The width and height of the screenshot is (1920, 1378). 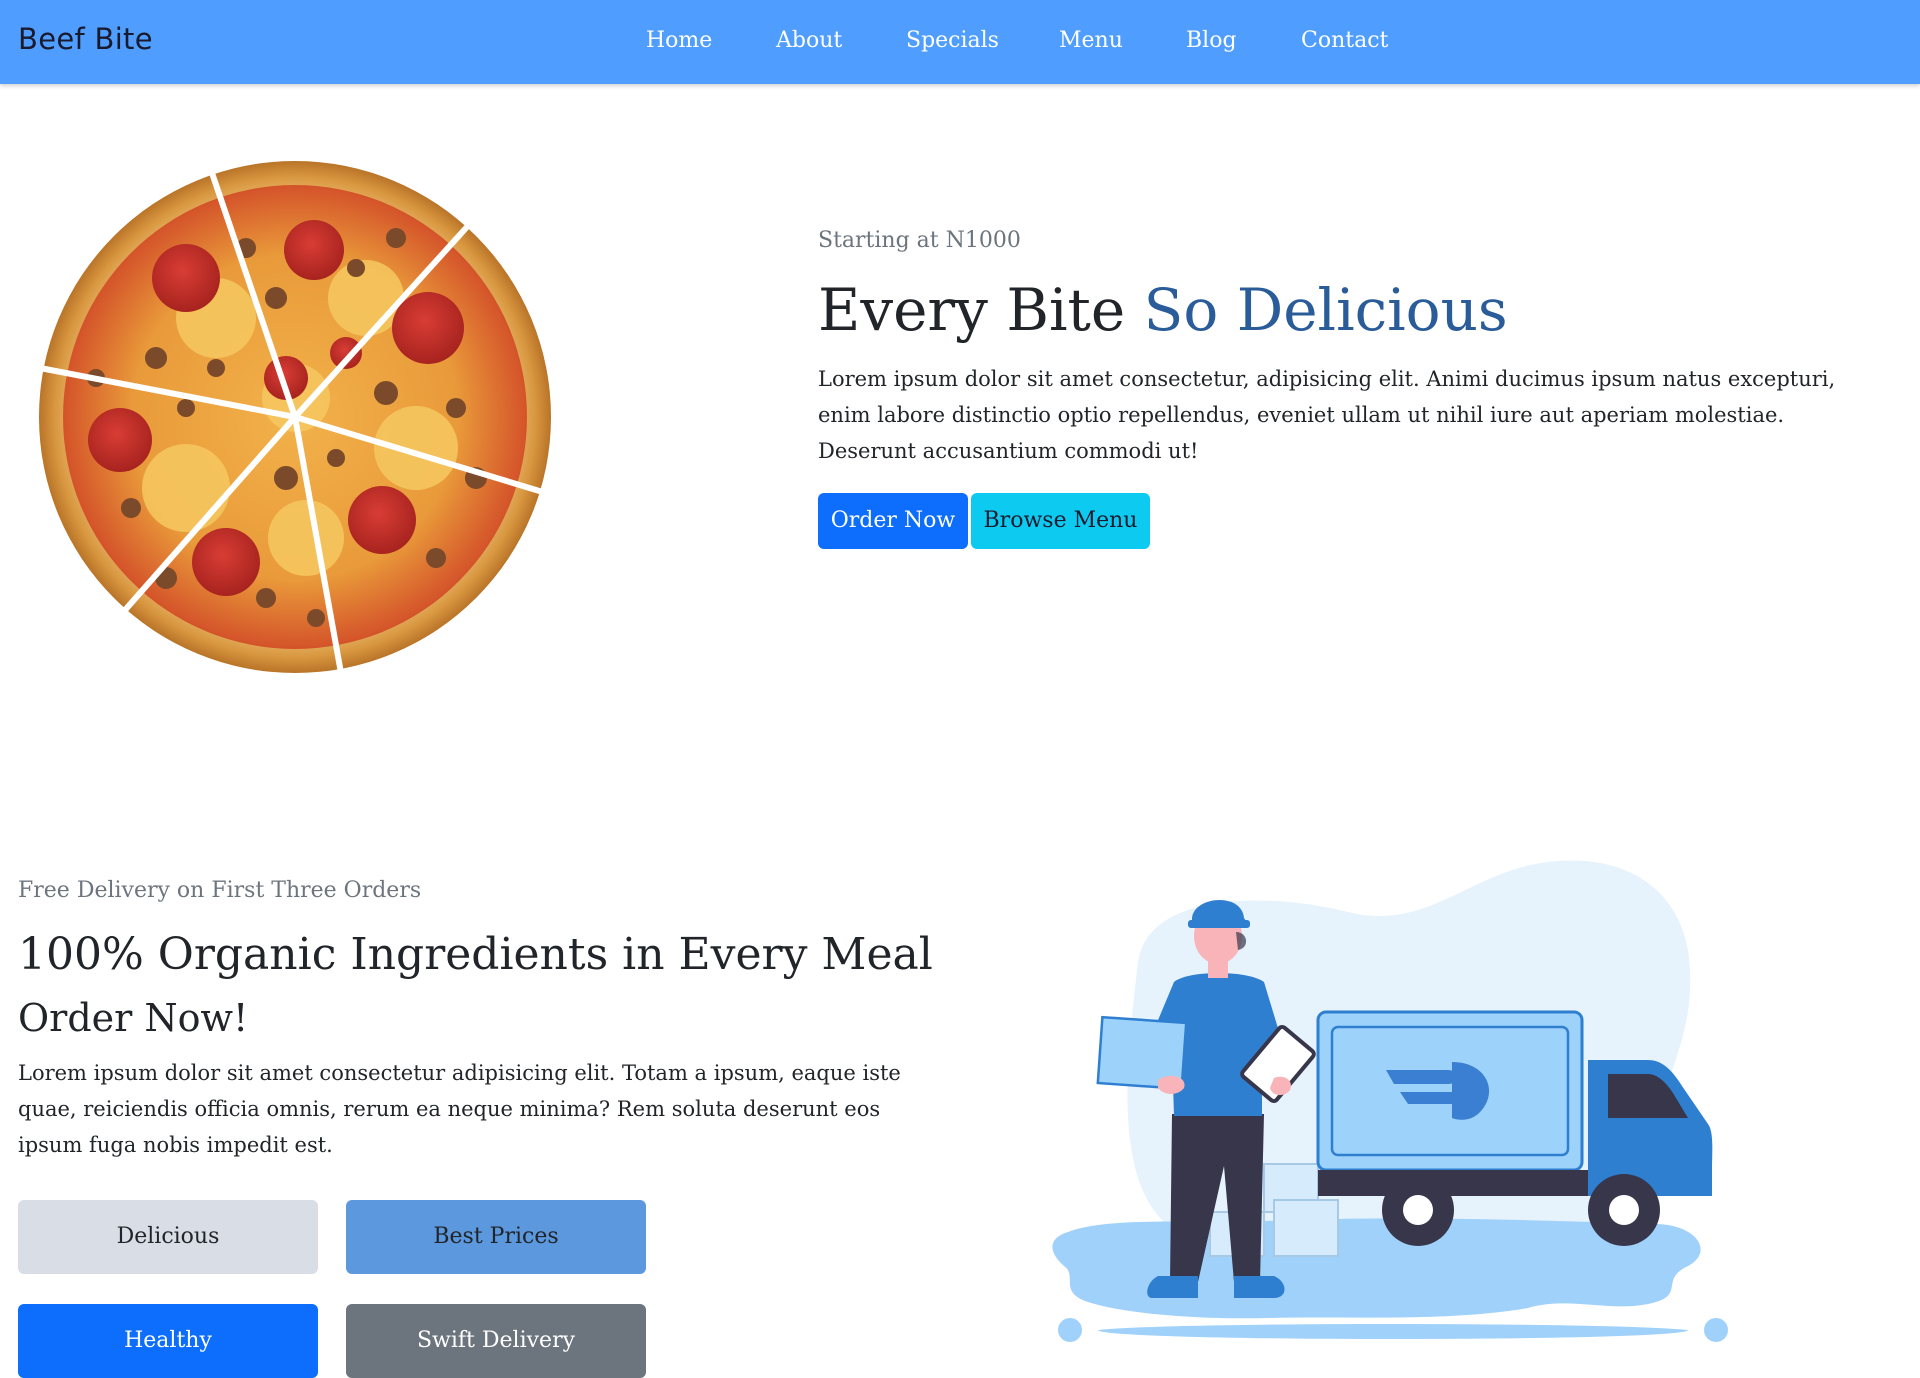 What do you see at coordinates (133, 1017) in the screenshot?
I see `delivery-subtitle: Order Now!` at bounding box center [133, 1017].